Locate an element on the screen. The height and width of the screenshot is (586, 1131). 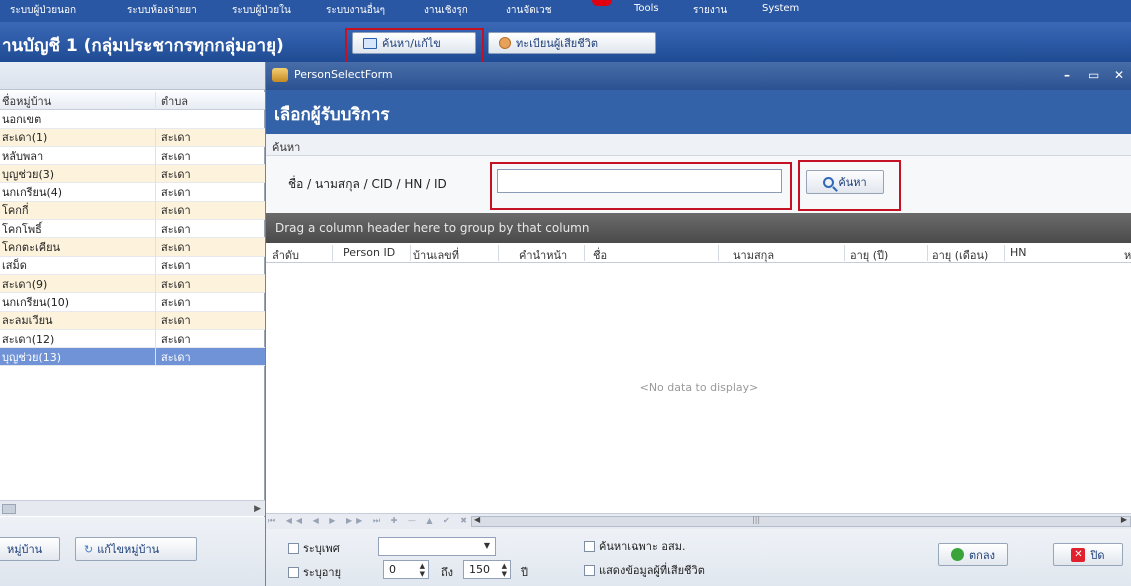
grid-horizontal-scrollbar: ◀ ||| ▶ is located at coordinates (801, 521).